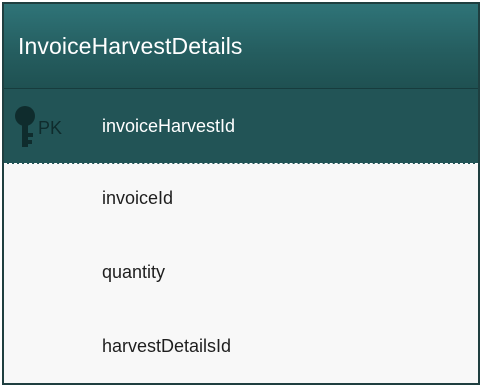  Describe the element at coordinates (50, 128) in the screenshot. I see `pk-badge: PK` at that location.